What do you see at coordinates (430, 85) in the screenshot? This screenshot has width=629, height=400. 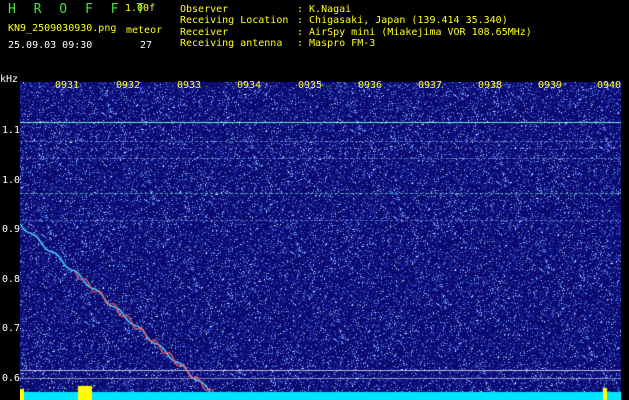 I see `time-tick-label: 0937` at bounding box center [430, 85].